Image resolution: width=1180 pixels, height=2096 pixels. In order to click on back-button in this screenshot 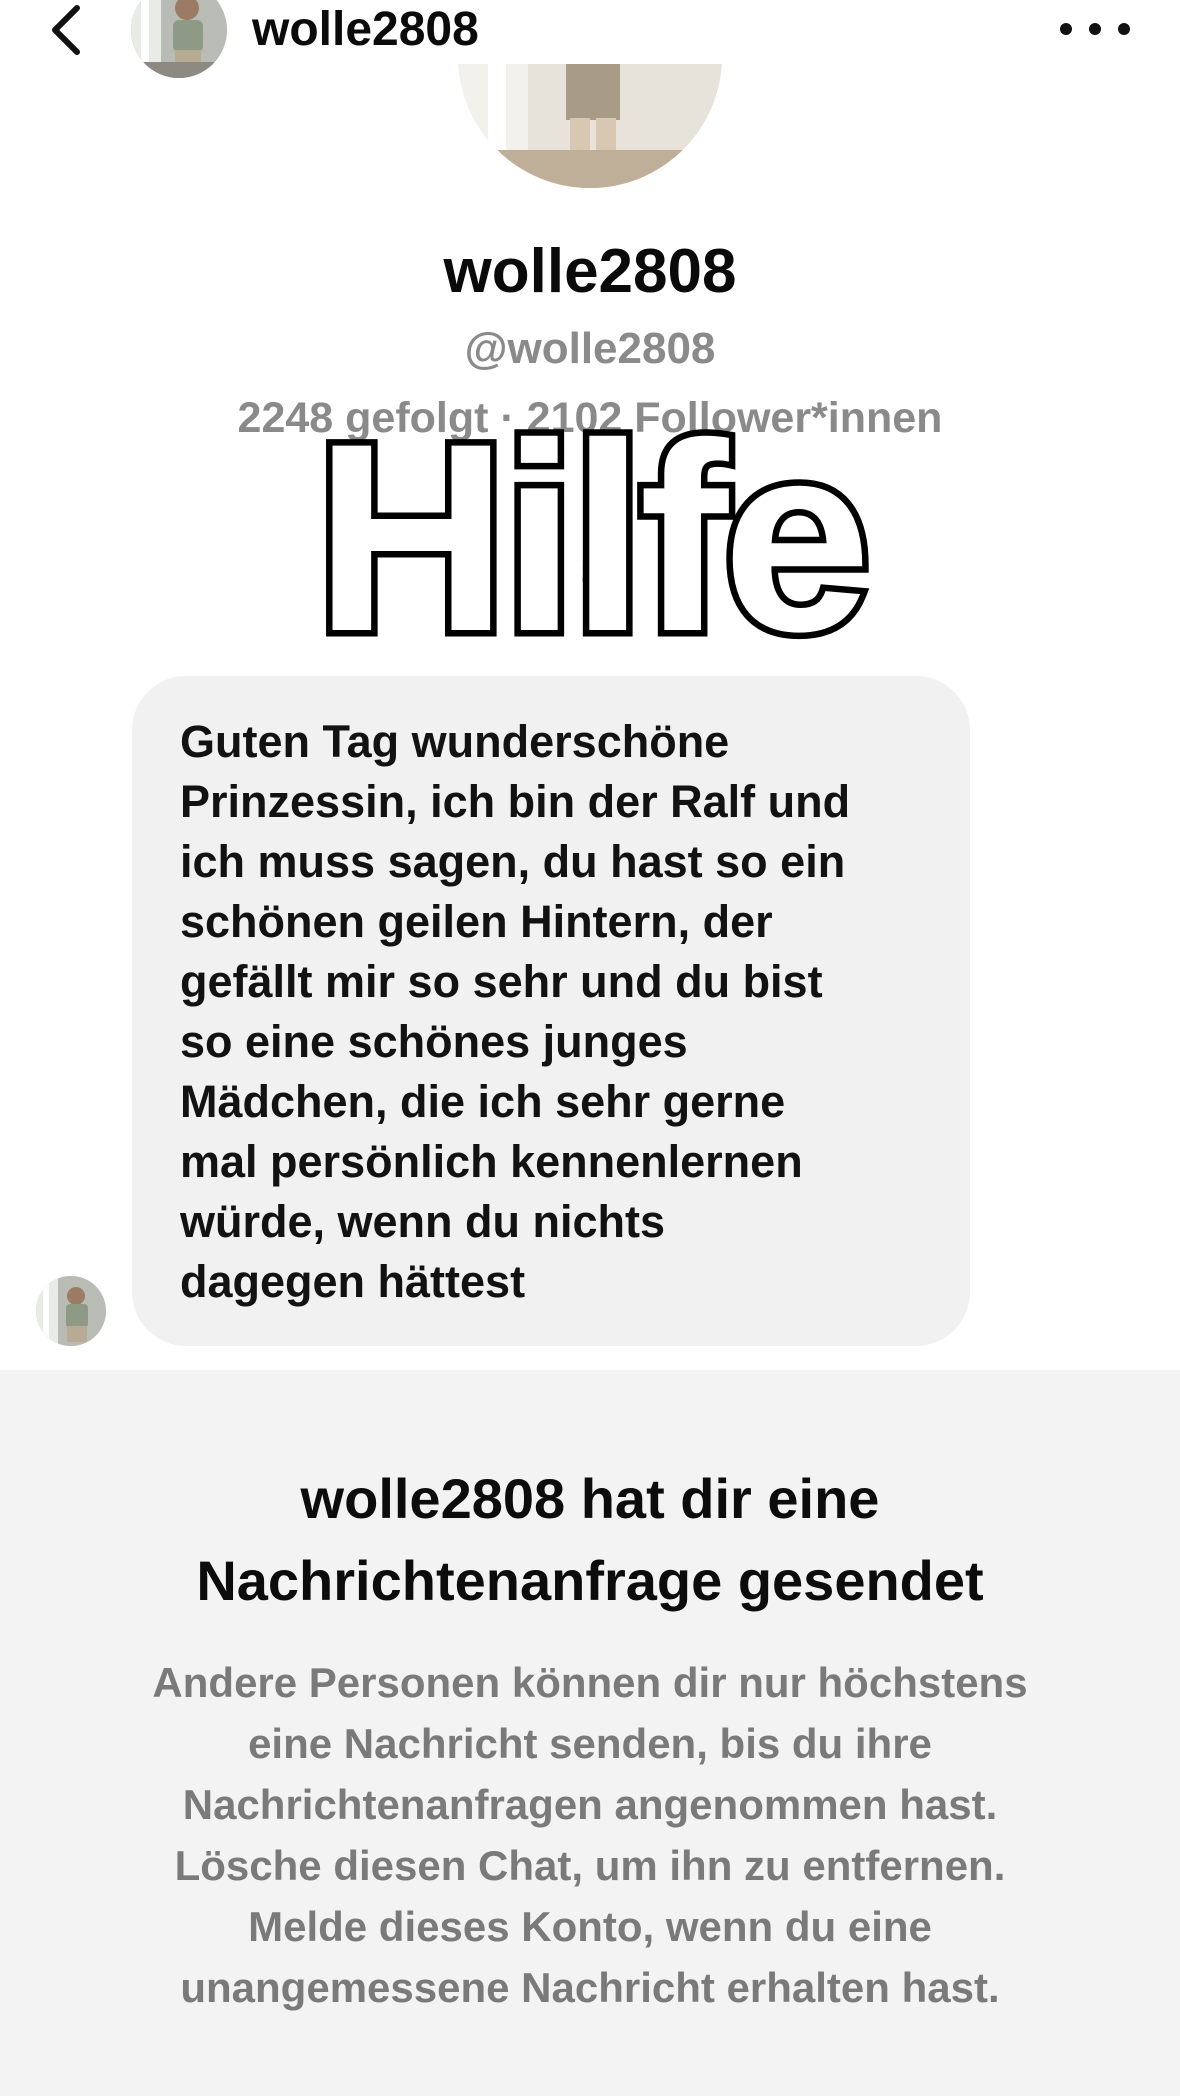, I will do `click(67, 30)`.